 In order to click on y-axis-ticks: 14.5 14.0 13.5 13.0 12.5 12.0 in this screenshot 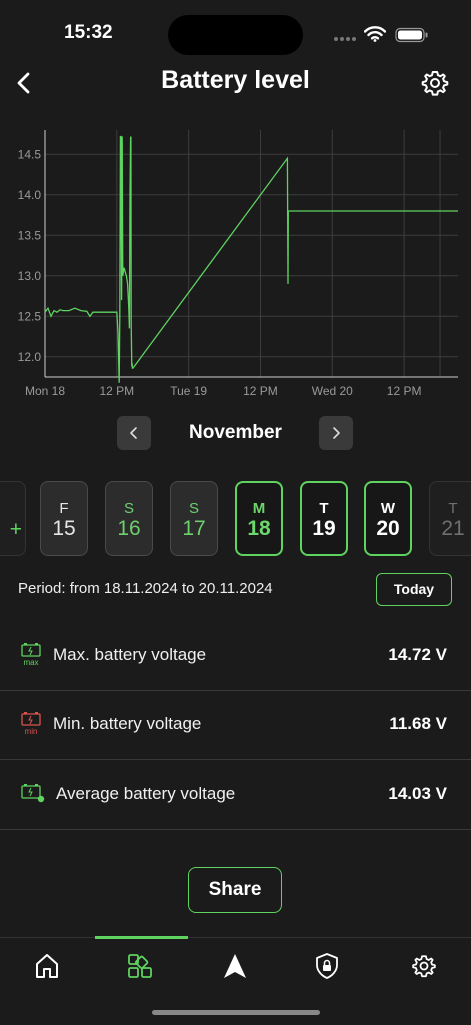, I will do `click(30, 255)`.